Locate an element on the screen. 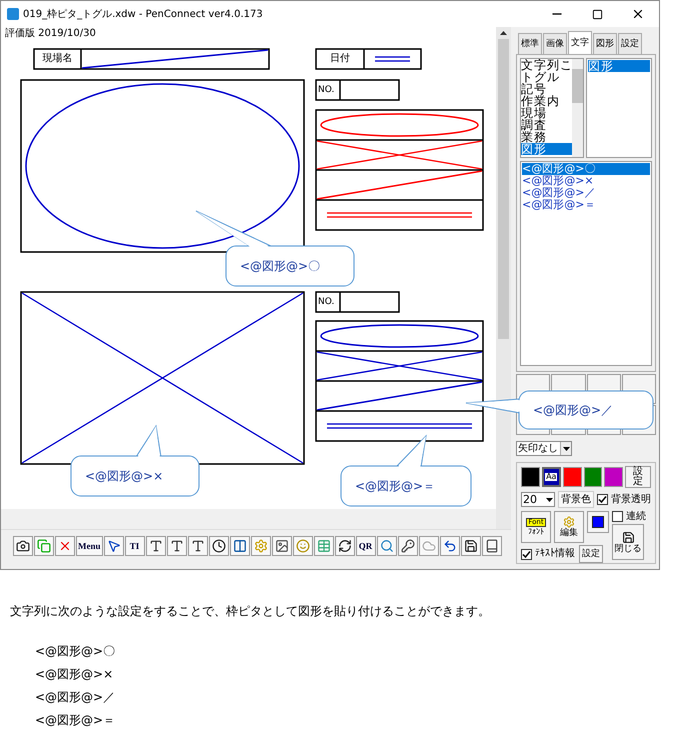  category-list: 文字列こ トグル 記号 作業内 現場 調査 業務 図形 is located at coordinates (552, 108).